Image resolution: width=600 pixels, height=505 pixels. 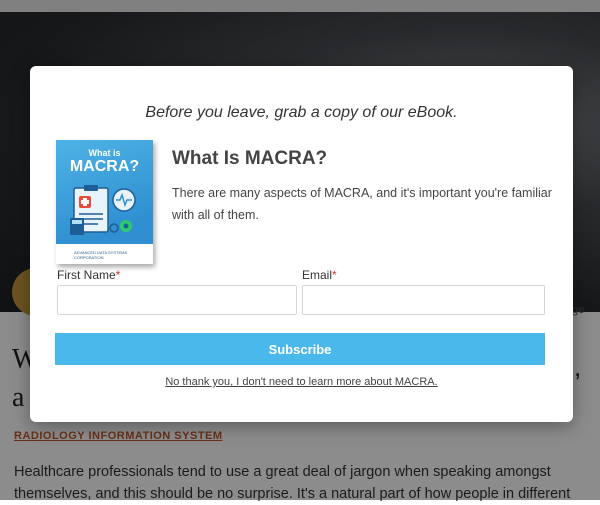 I want to click on ebook-cover-footer: ADVANCED DATA SYSTEMS CORPORATION, so click(x=104, y=254).